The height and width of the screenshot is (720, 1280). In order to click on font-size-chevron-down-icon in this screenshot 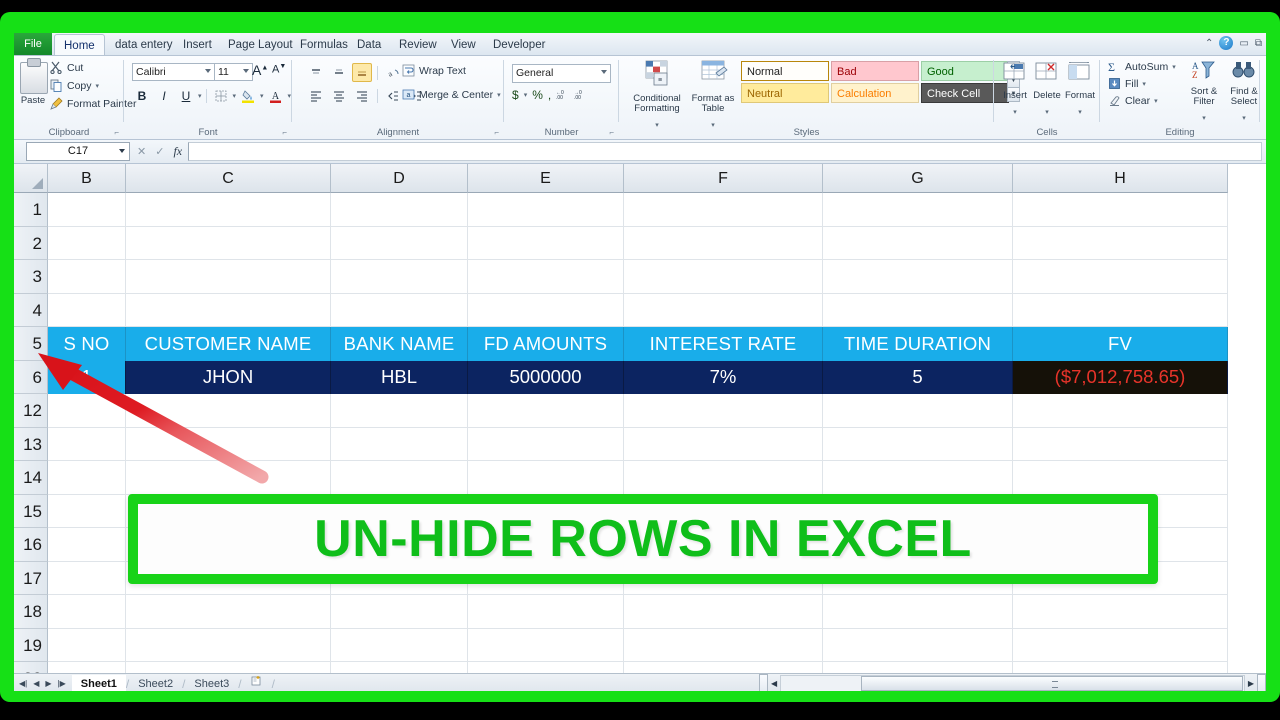, I will do `click(246, 71)`.